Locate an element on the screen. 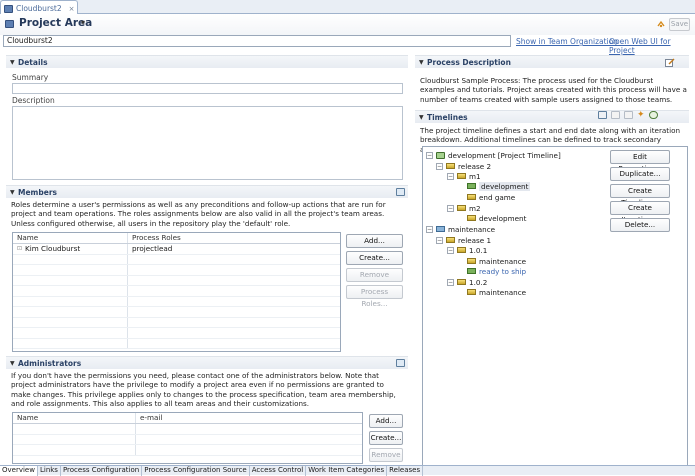  user-icon: ⊡ is located at coordinates (20, 249).